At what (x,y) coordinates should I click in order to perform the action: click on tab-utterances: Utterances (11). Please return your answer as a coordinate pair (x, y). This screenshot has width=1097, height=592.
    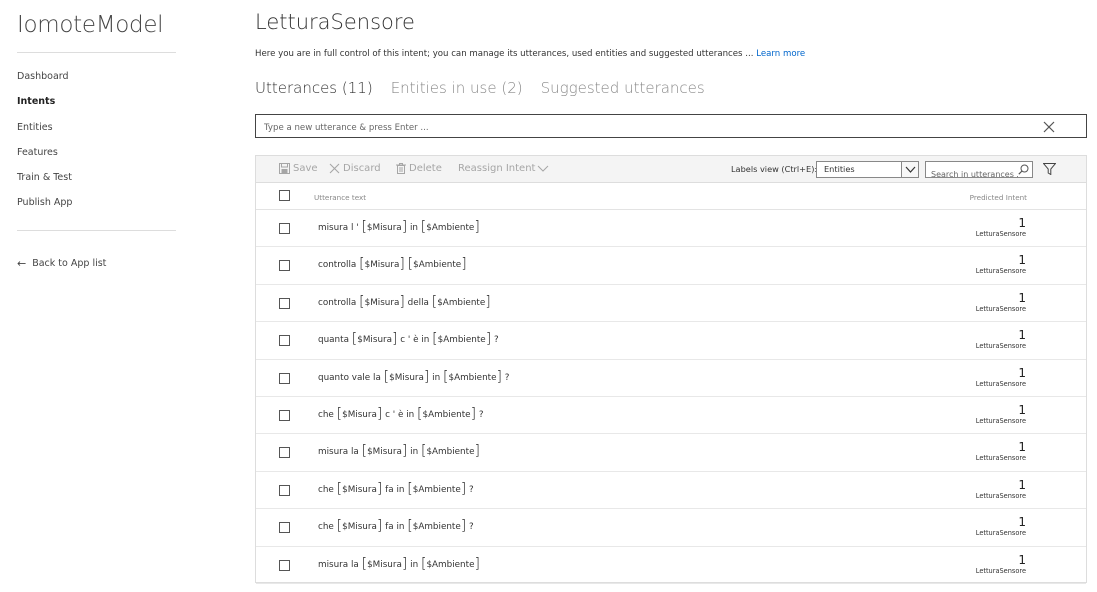
    Looking at the image, I should click on (314, 88).